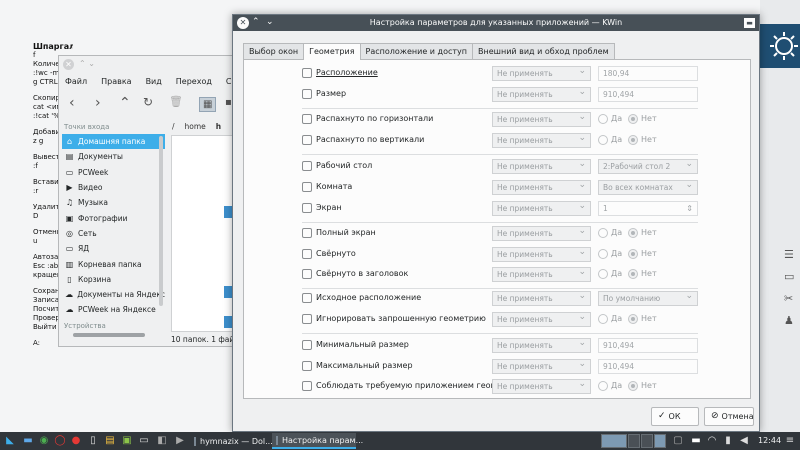 This screenshot has height=450, width=800. Describe the element at coordinates (113, 248) in the screenshot. I see `places-item: ▭ ЯД` at that location.